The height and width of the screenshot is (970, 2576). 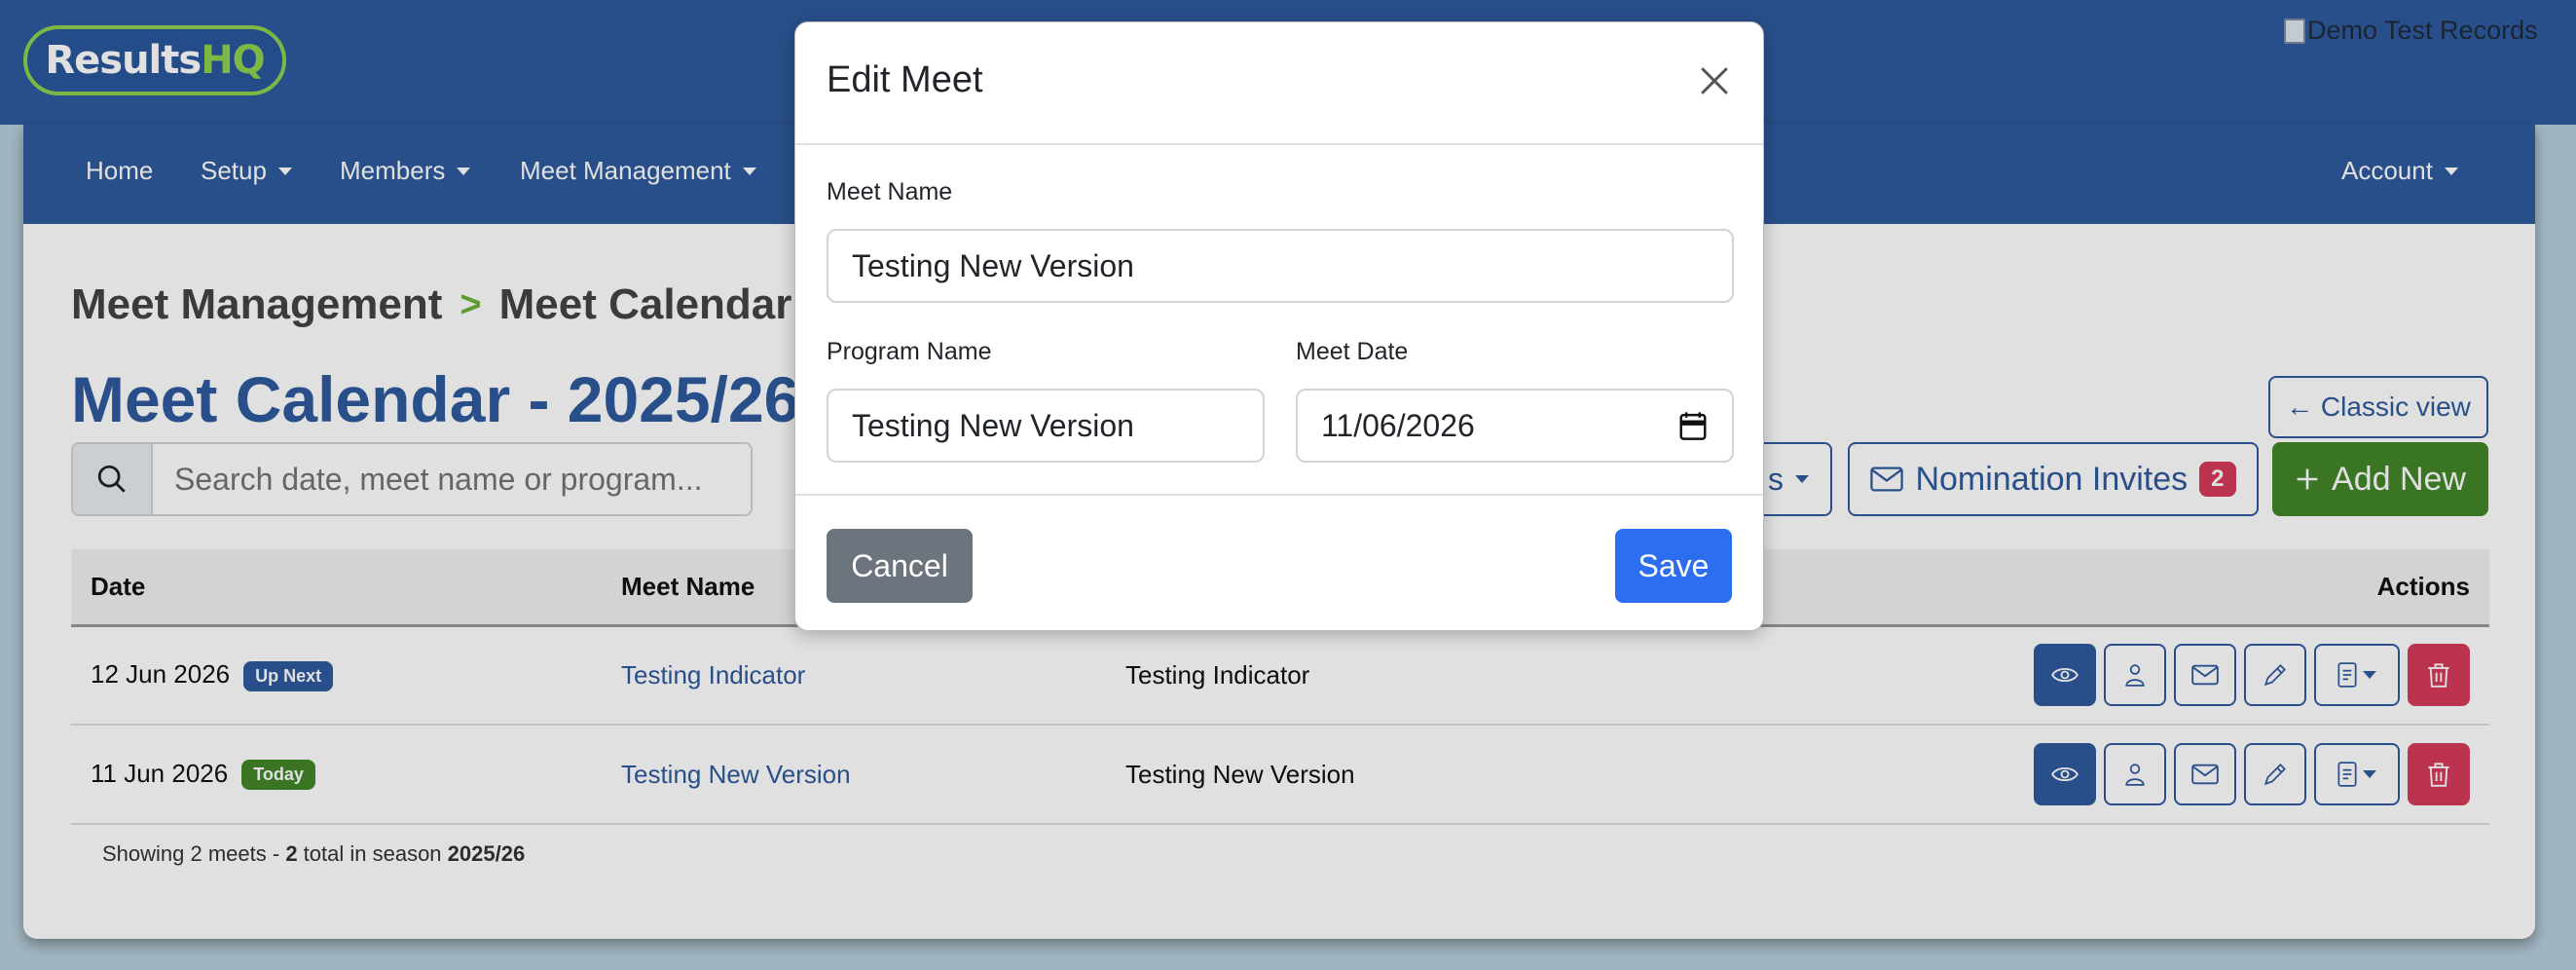 I want to click on calendar-icon, so click(x=1693, y=425).